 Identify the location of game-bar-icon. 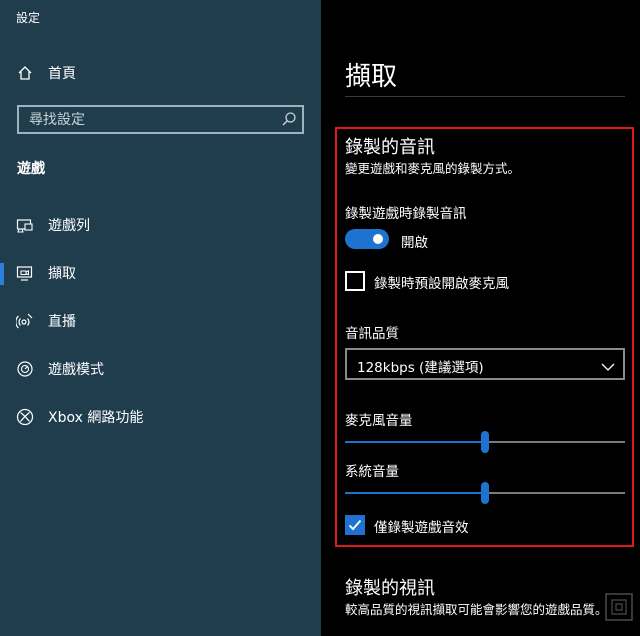
(25, 225).